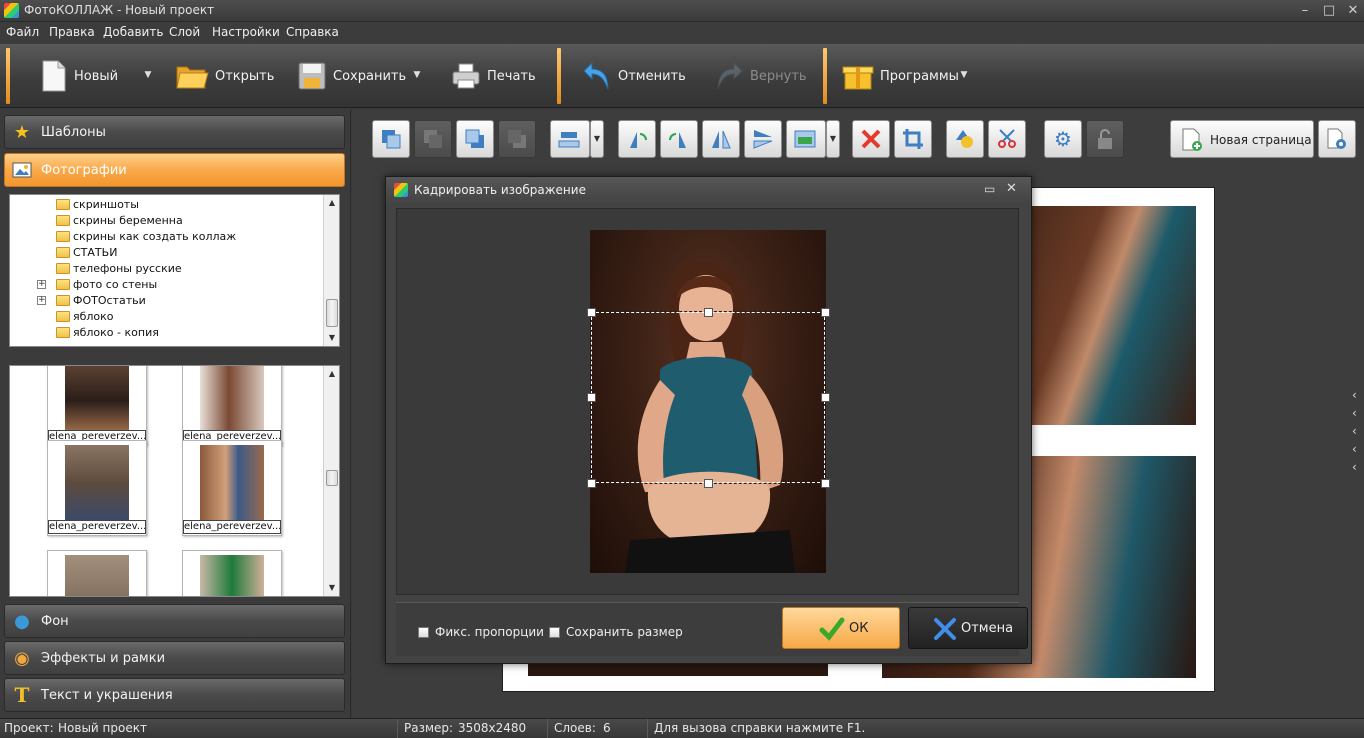  I want to click on tree-item: СТАТЬИ, so click(166, 253).